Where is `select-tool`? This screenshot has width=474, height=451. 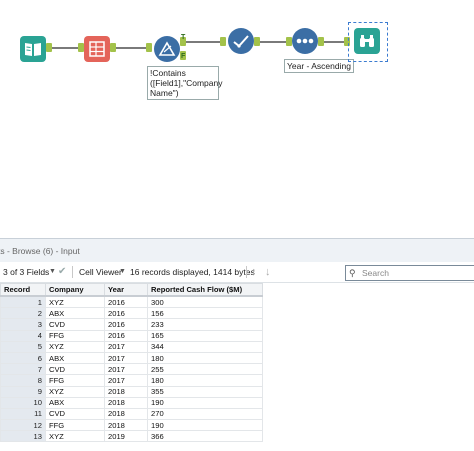 select-tool is located at coordinates (97, 49).